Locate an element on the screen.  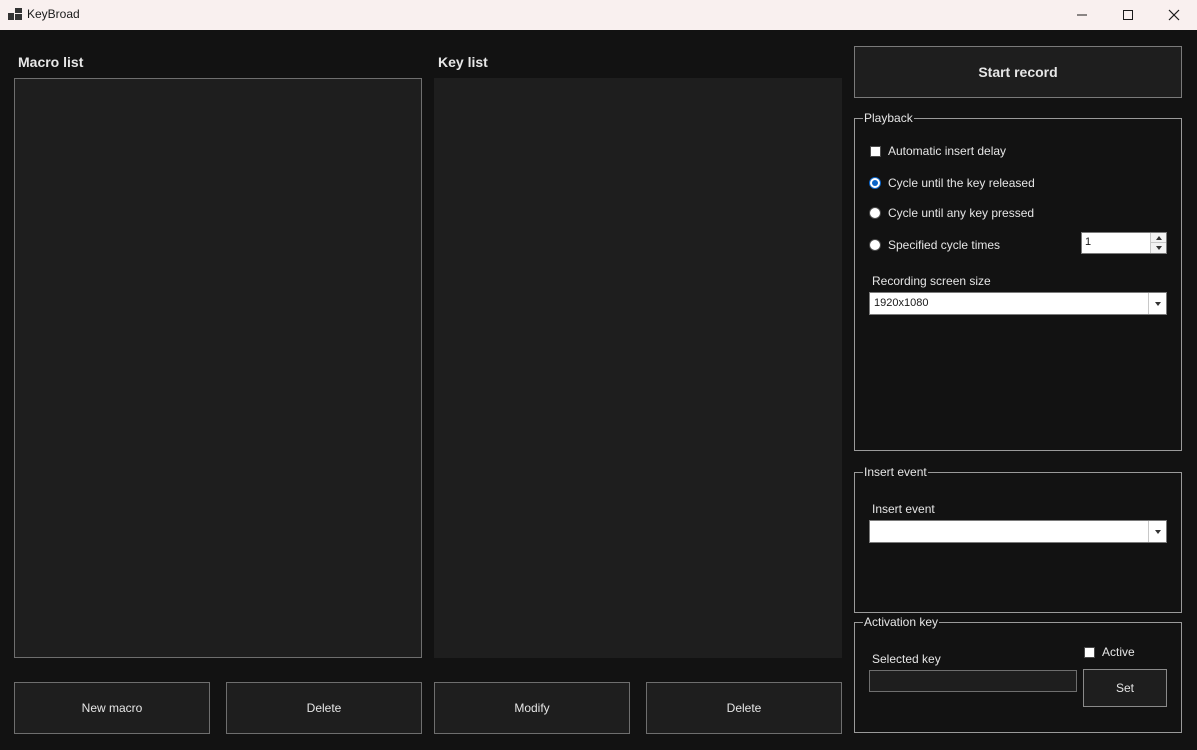
screen-size-value: 1920x1080 is located at coordinates (901, 303).